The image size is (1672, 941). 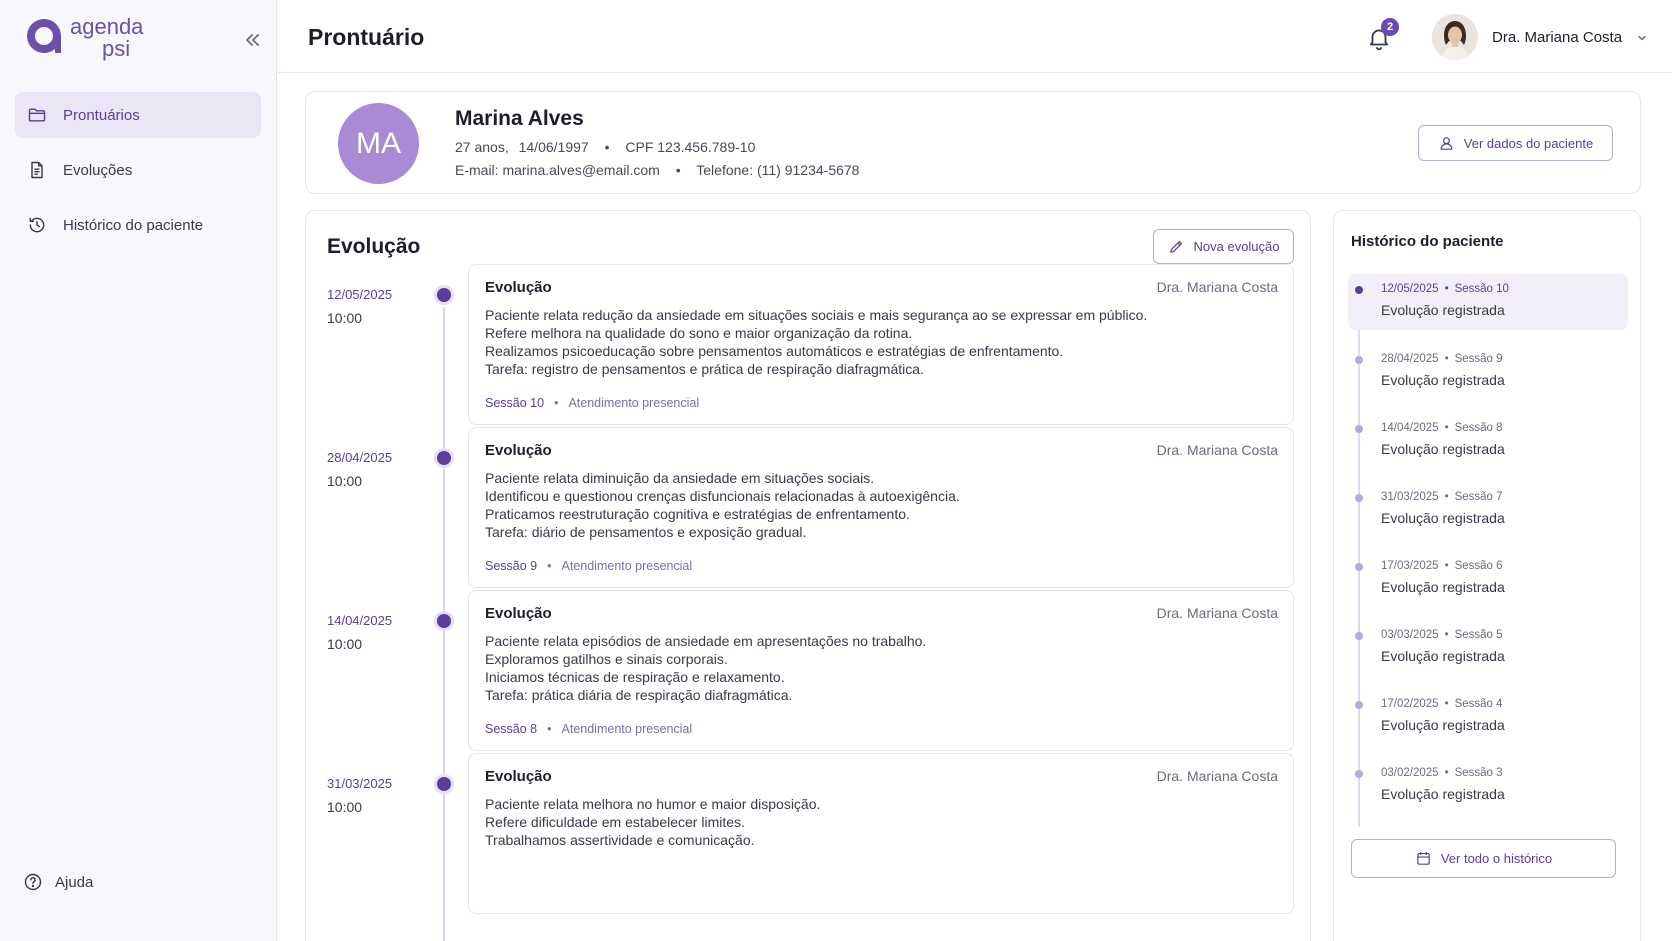 What do you see at coordinates (37, 225) in the screenshot?
I see `history-icon` at bounding box center [37, 225].